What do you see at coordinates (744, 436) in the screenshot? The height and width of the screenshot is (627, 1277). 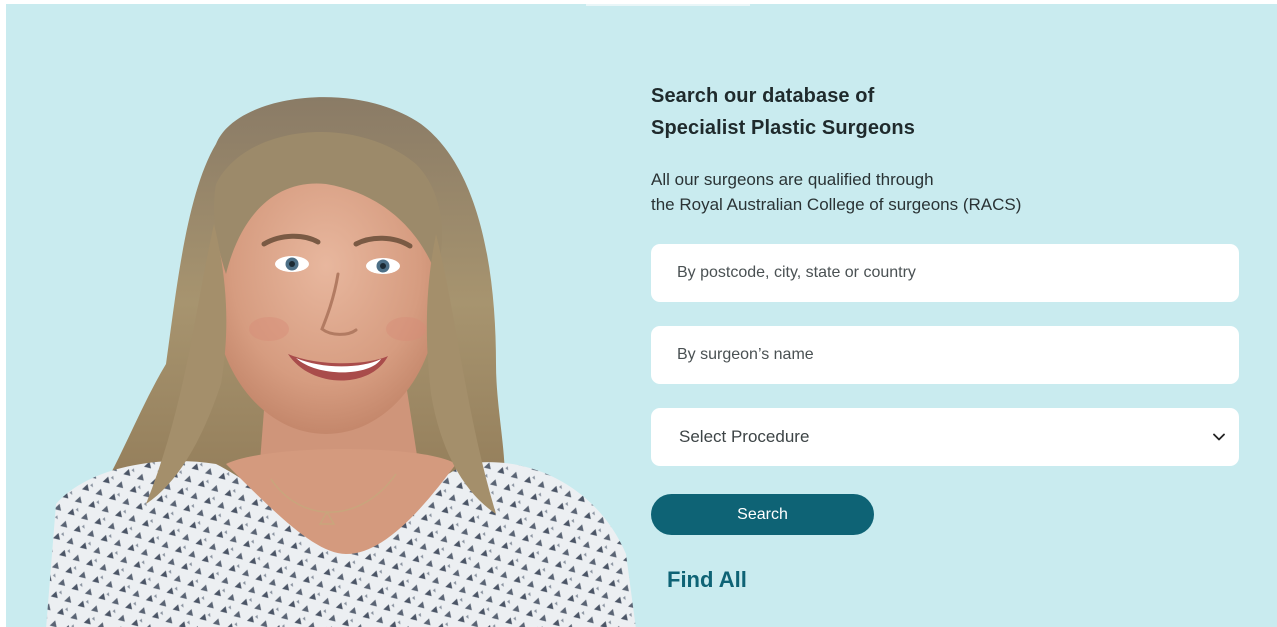 I see `procedure-select-value: Select Procedure` at bounding box center [744, 436].